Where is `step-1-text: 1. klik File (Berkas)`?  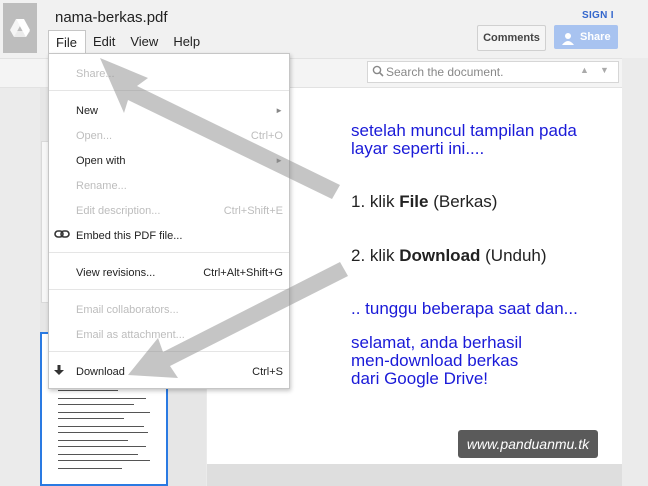 step-1-text: 1. klik File (Berkas) is located at coordinates (424, 201).